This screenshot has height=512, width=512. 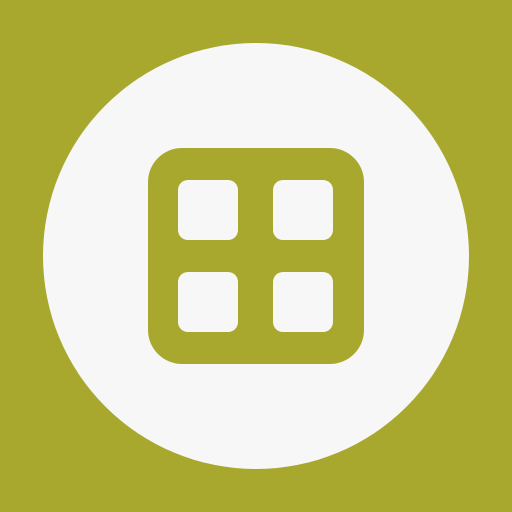 I want to click on grid-cell-bottom-right, so click(x=303, y=302).